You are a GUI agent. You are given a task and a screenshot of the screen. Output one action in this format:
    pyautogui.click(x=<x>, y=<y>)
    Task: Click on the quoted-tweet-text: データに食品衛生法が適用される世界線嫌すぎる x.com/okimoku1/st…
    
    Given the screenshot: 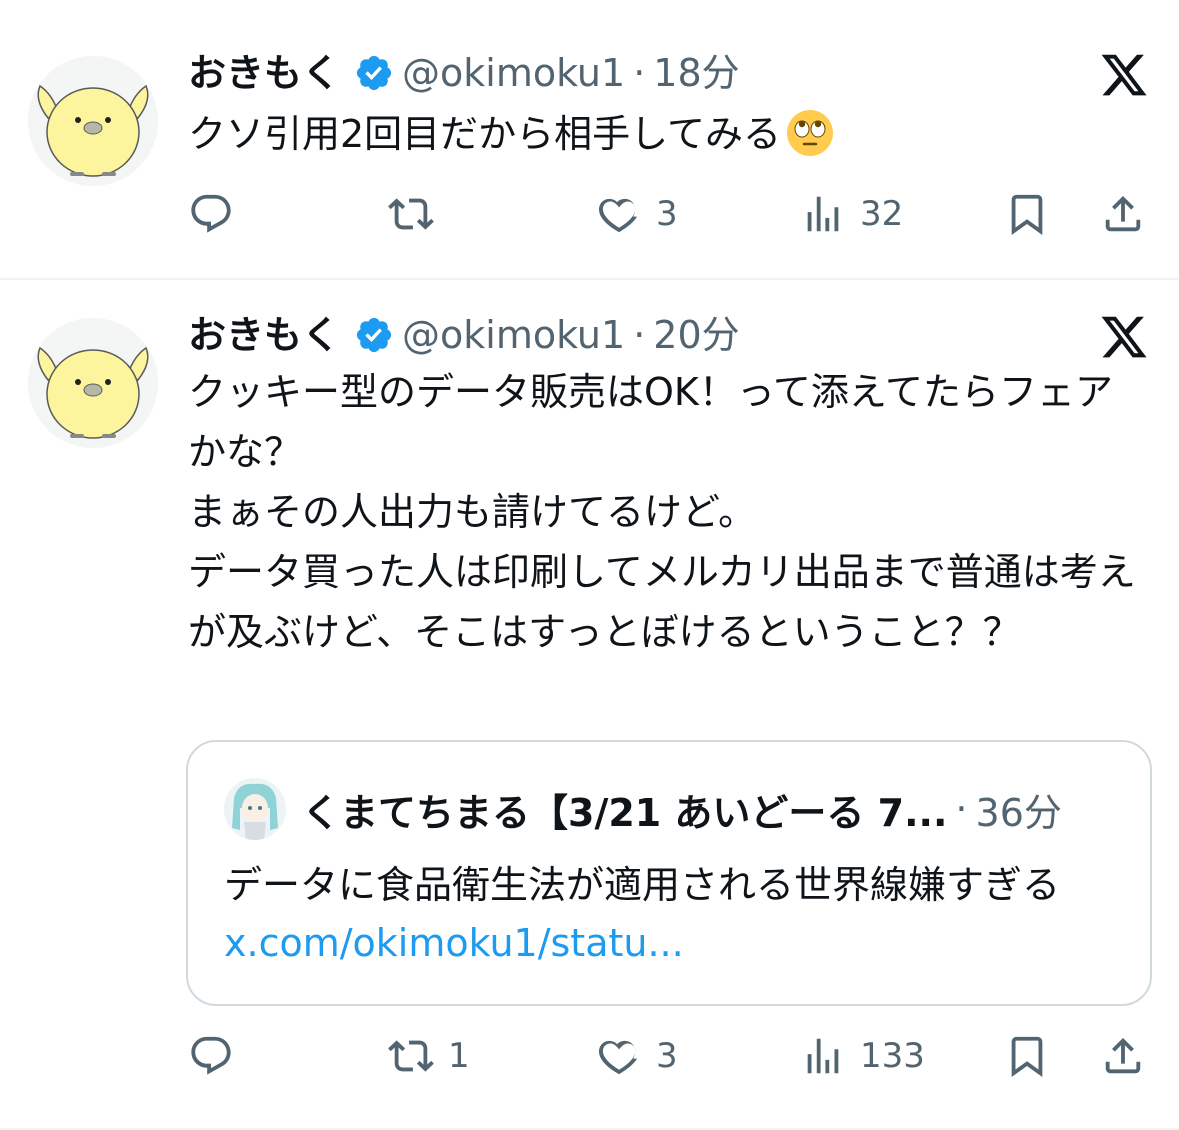 What is the action you would take?
    pyautogui.click(x=674, y=914)
    